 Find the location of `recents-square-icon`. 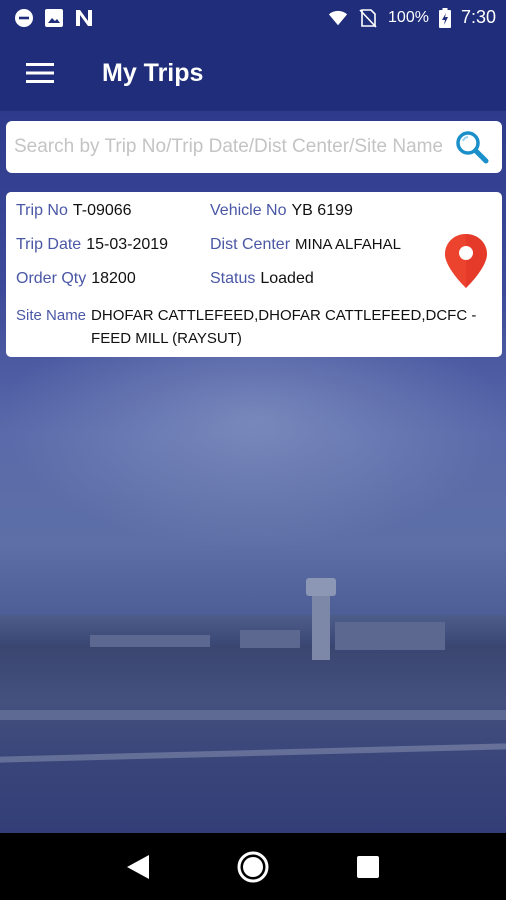

recents-square-icon is located at coordinates (368, 866).